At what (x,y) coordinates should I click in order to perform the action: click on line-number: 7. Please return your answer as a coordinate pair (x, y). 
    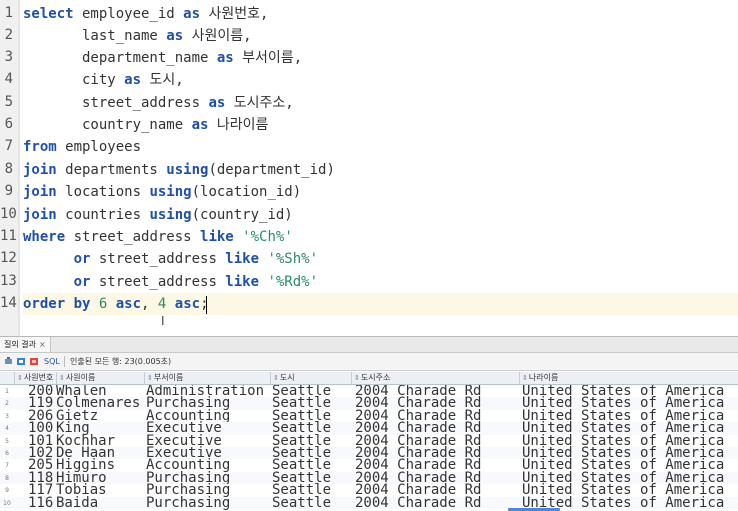
    Looking at the image, I should click on (8, 146).